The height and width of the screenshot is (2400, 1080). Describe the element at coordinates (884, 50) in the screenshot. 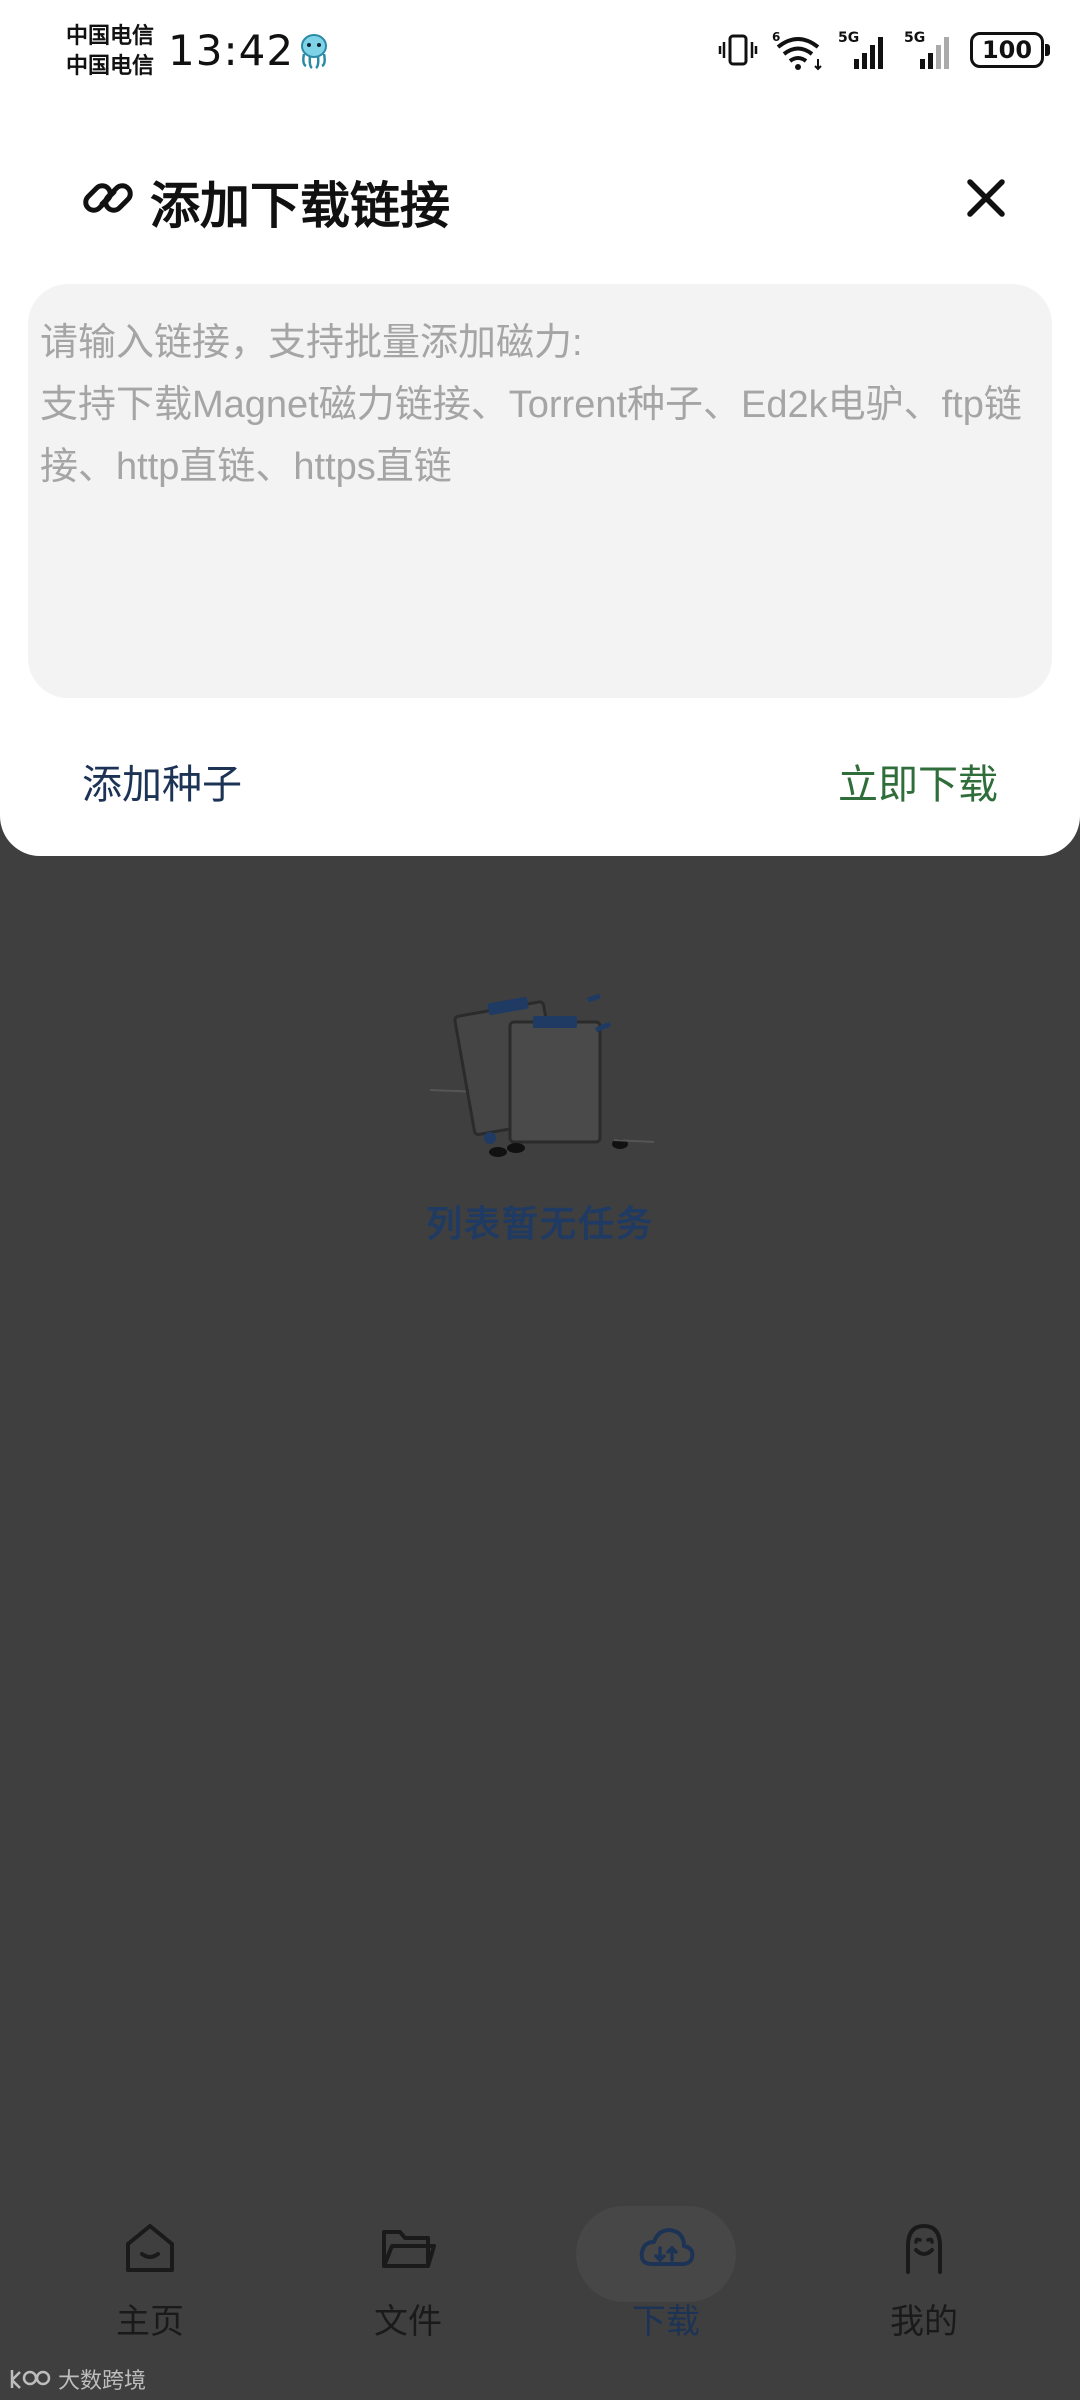

I see `status-icons: 6 5G 5G 100` at that location.